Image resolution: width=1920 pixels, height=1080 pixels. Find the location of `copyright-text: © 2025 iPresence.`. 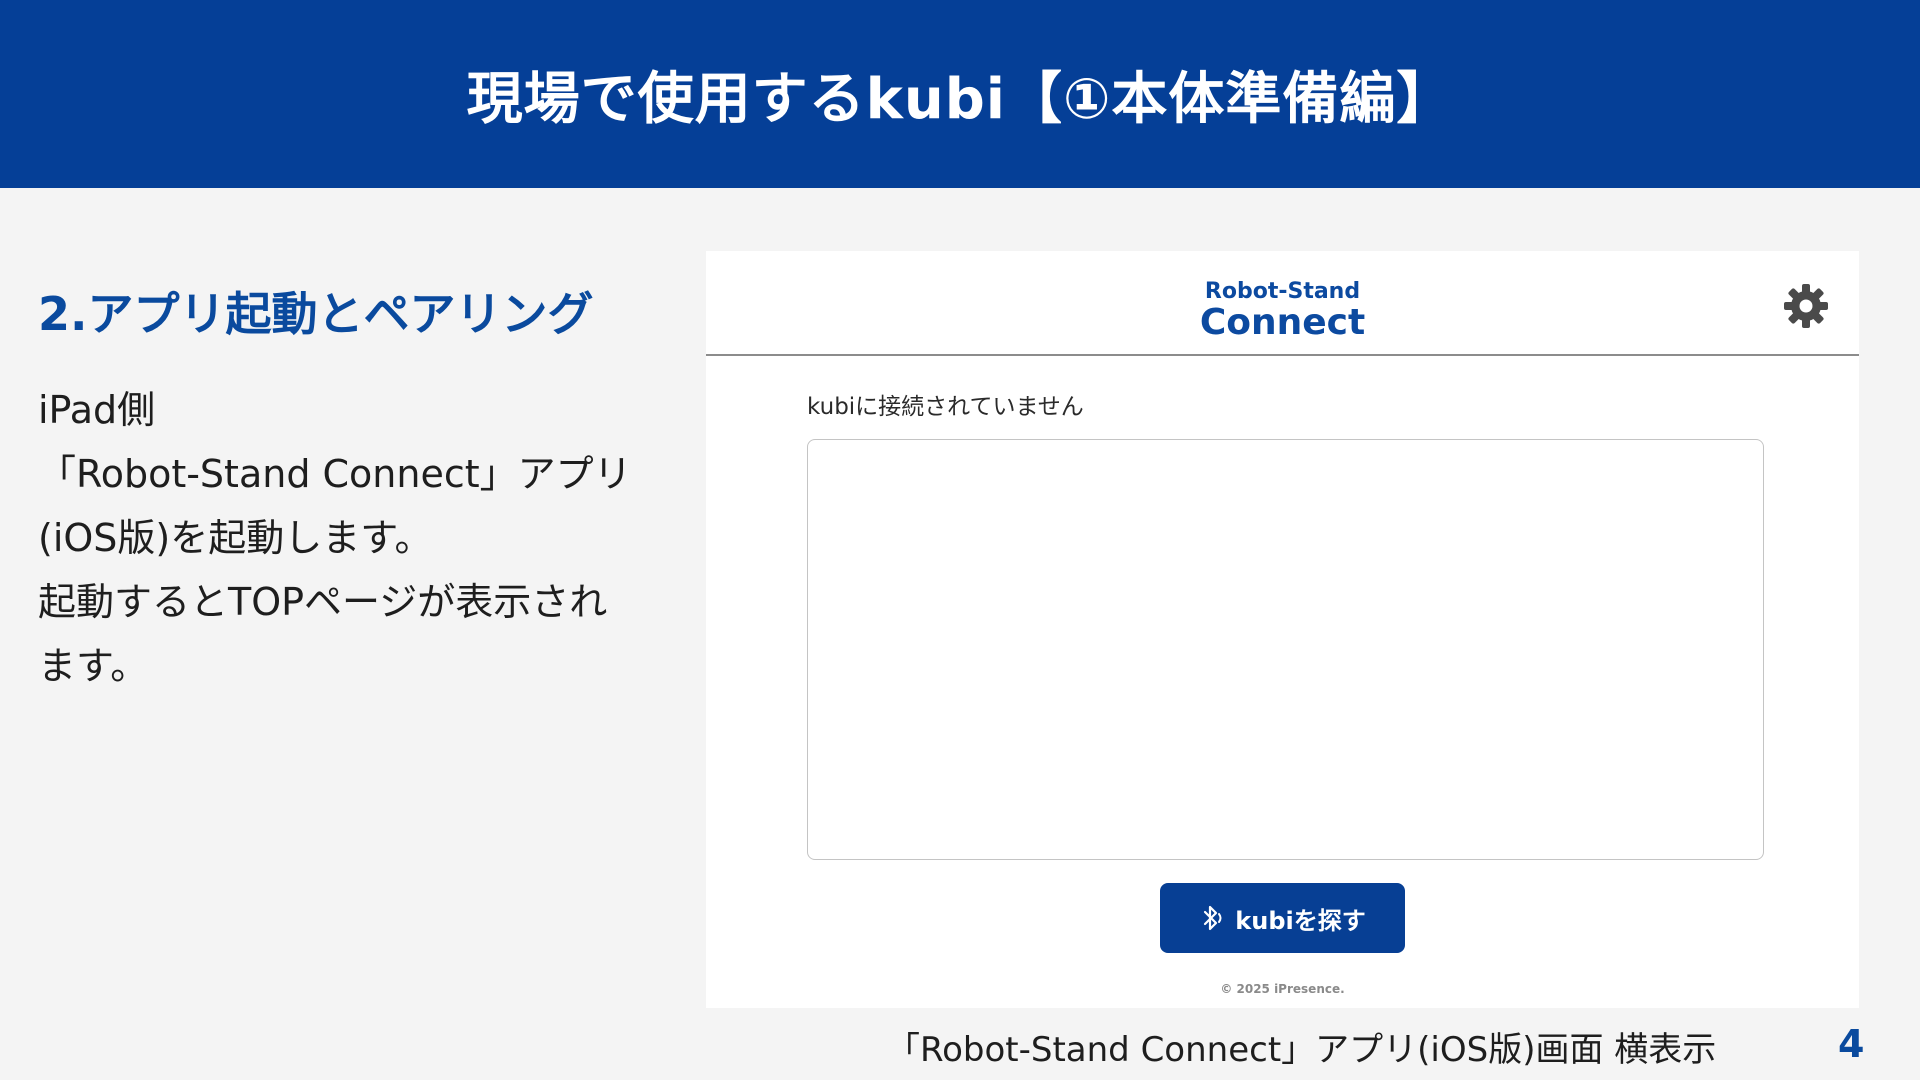

copyright-text: © 2025 iPresence. is located at coordinates (1282, 989).